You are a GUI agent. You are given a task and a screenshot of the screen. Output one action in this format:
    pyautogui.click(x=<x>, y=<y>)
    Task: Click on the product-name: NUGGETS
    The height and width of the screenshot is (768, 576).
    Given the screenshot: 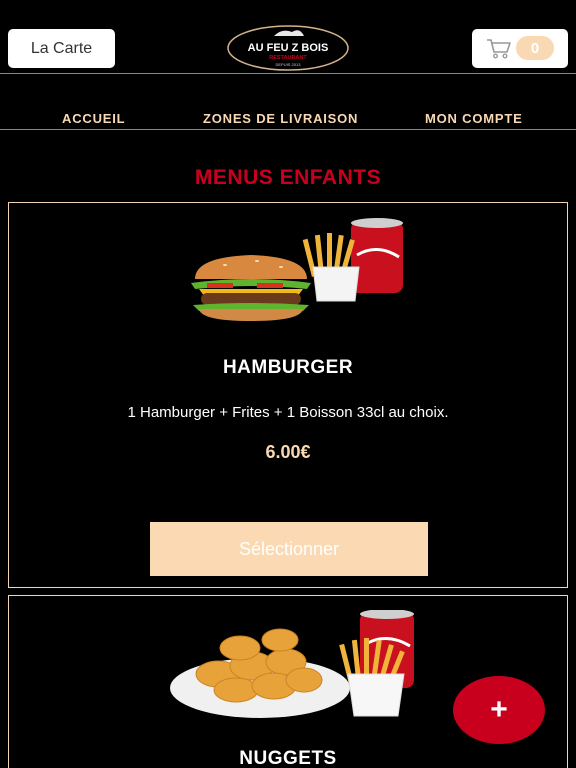 What is the action you would take?
    pyautogui.click(x=288, y=758)
    